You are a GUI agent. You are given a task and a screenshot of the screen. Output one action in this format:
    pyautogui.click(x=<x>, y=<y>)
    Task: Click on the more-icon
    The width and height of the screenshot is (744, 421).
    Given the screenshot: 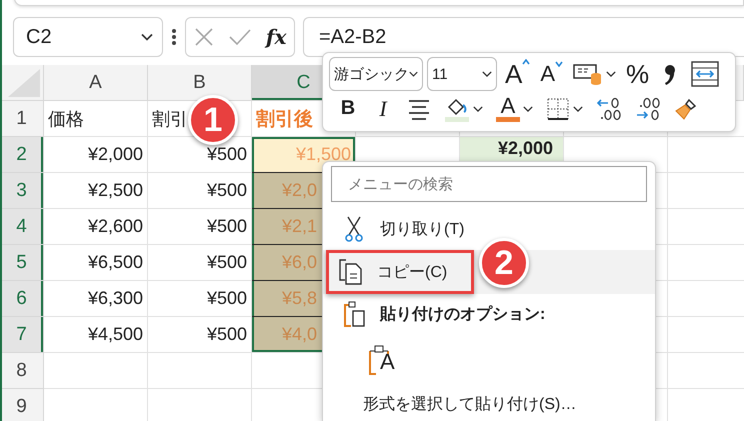 What is the action you would take?
    pyautogui.click(x=174, y=37)
    